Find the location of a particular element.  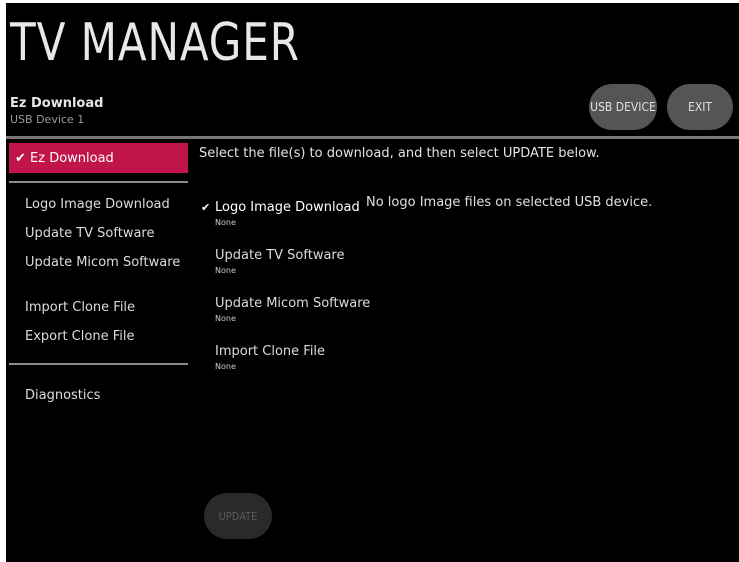

file-option-update-tv-software: Update TV Software None is located at coordinates (280, 261).